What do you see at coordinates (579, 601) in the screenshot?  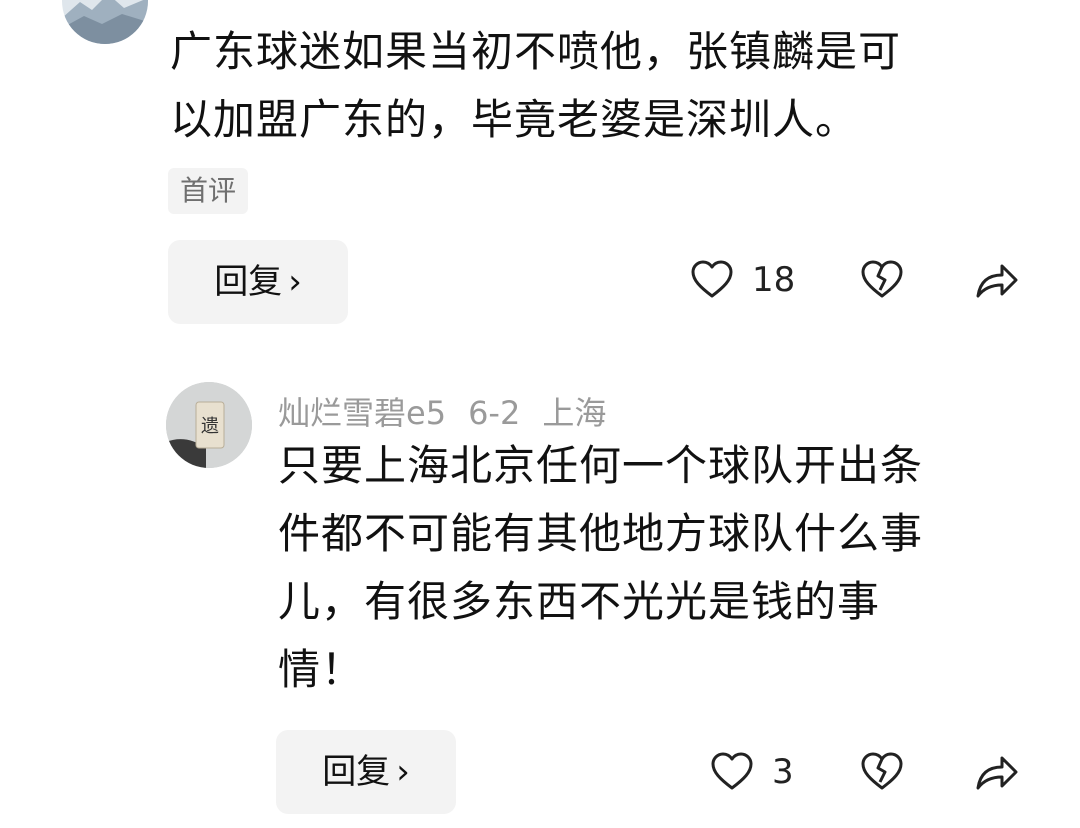 I see `comment-text-line: 儿，有很多东西不光光是钱的事` at bounding box center [579, 601].